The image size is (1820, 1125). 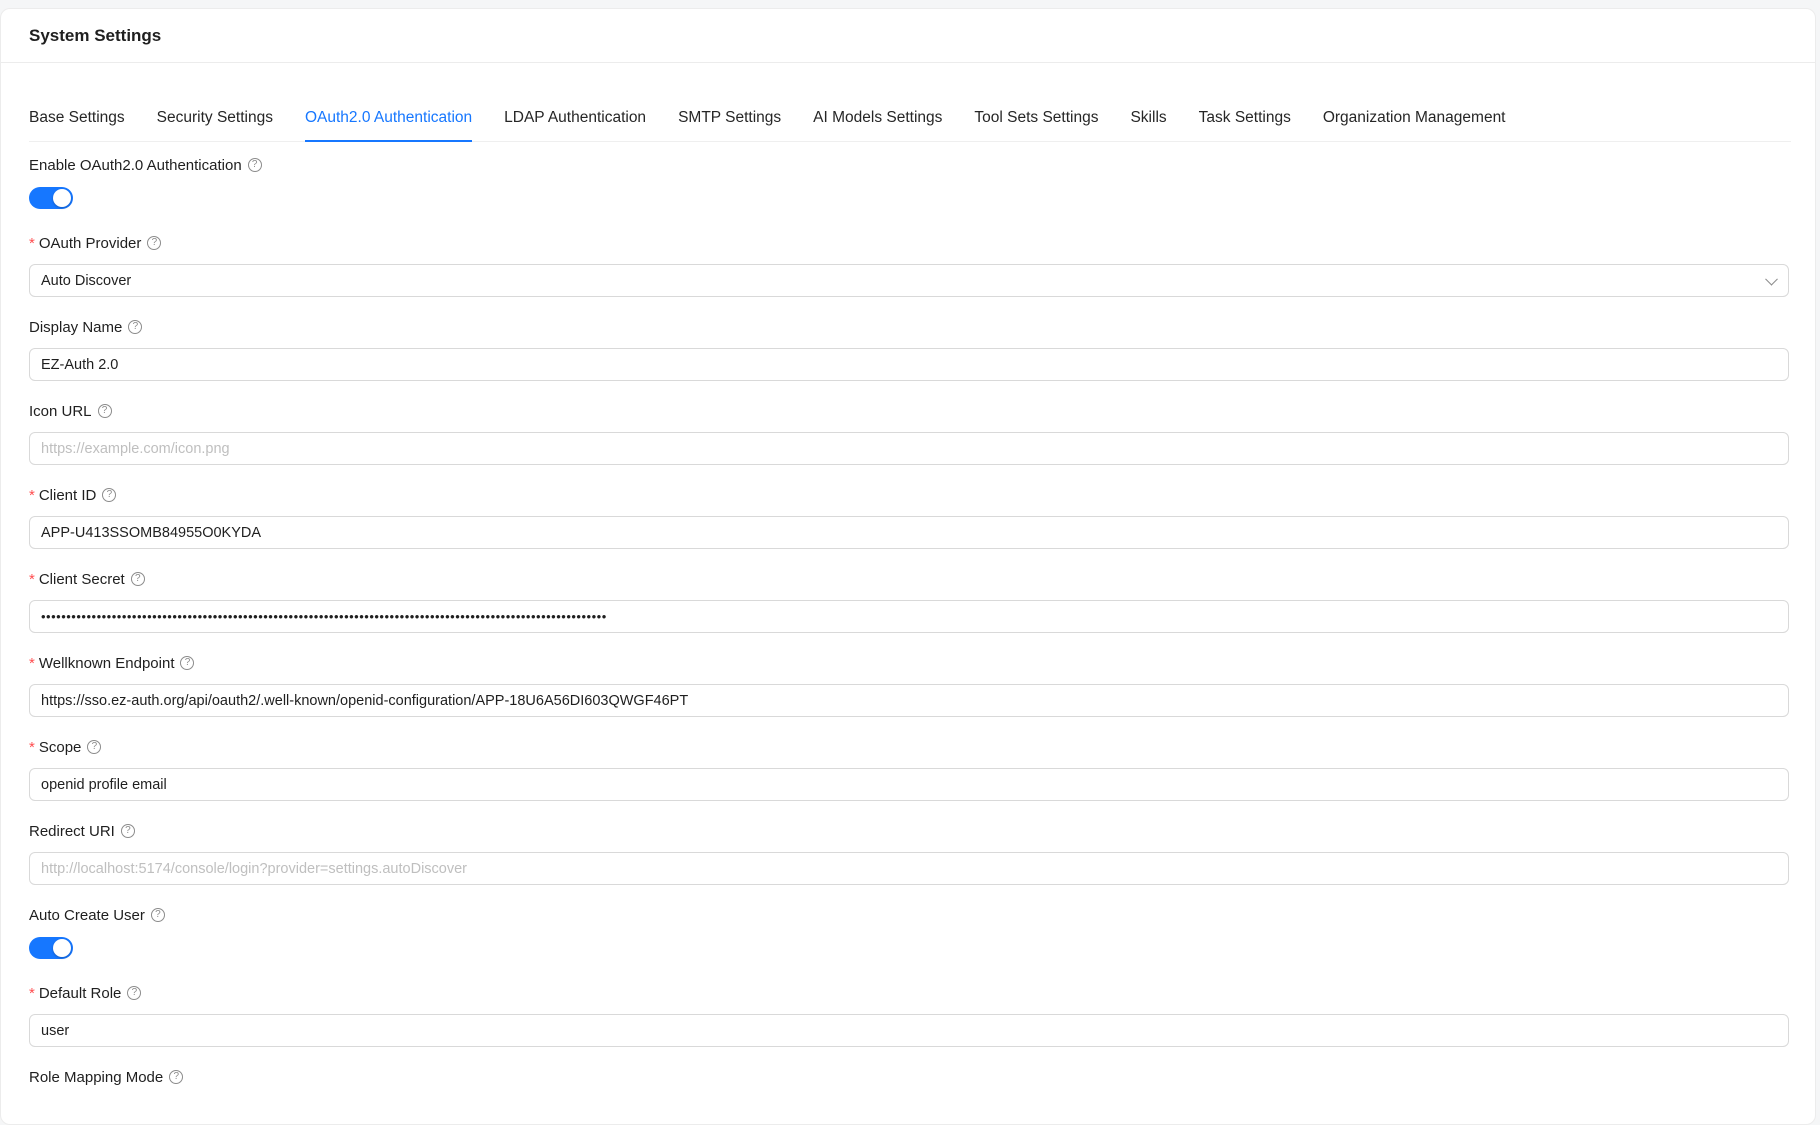 I want to click on scope-input-wrapper, so click(x=909, y=784).